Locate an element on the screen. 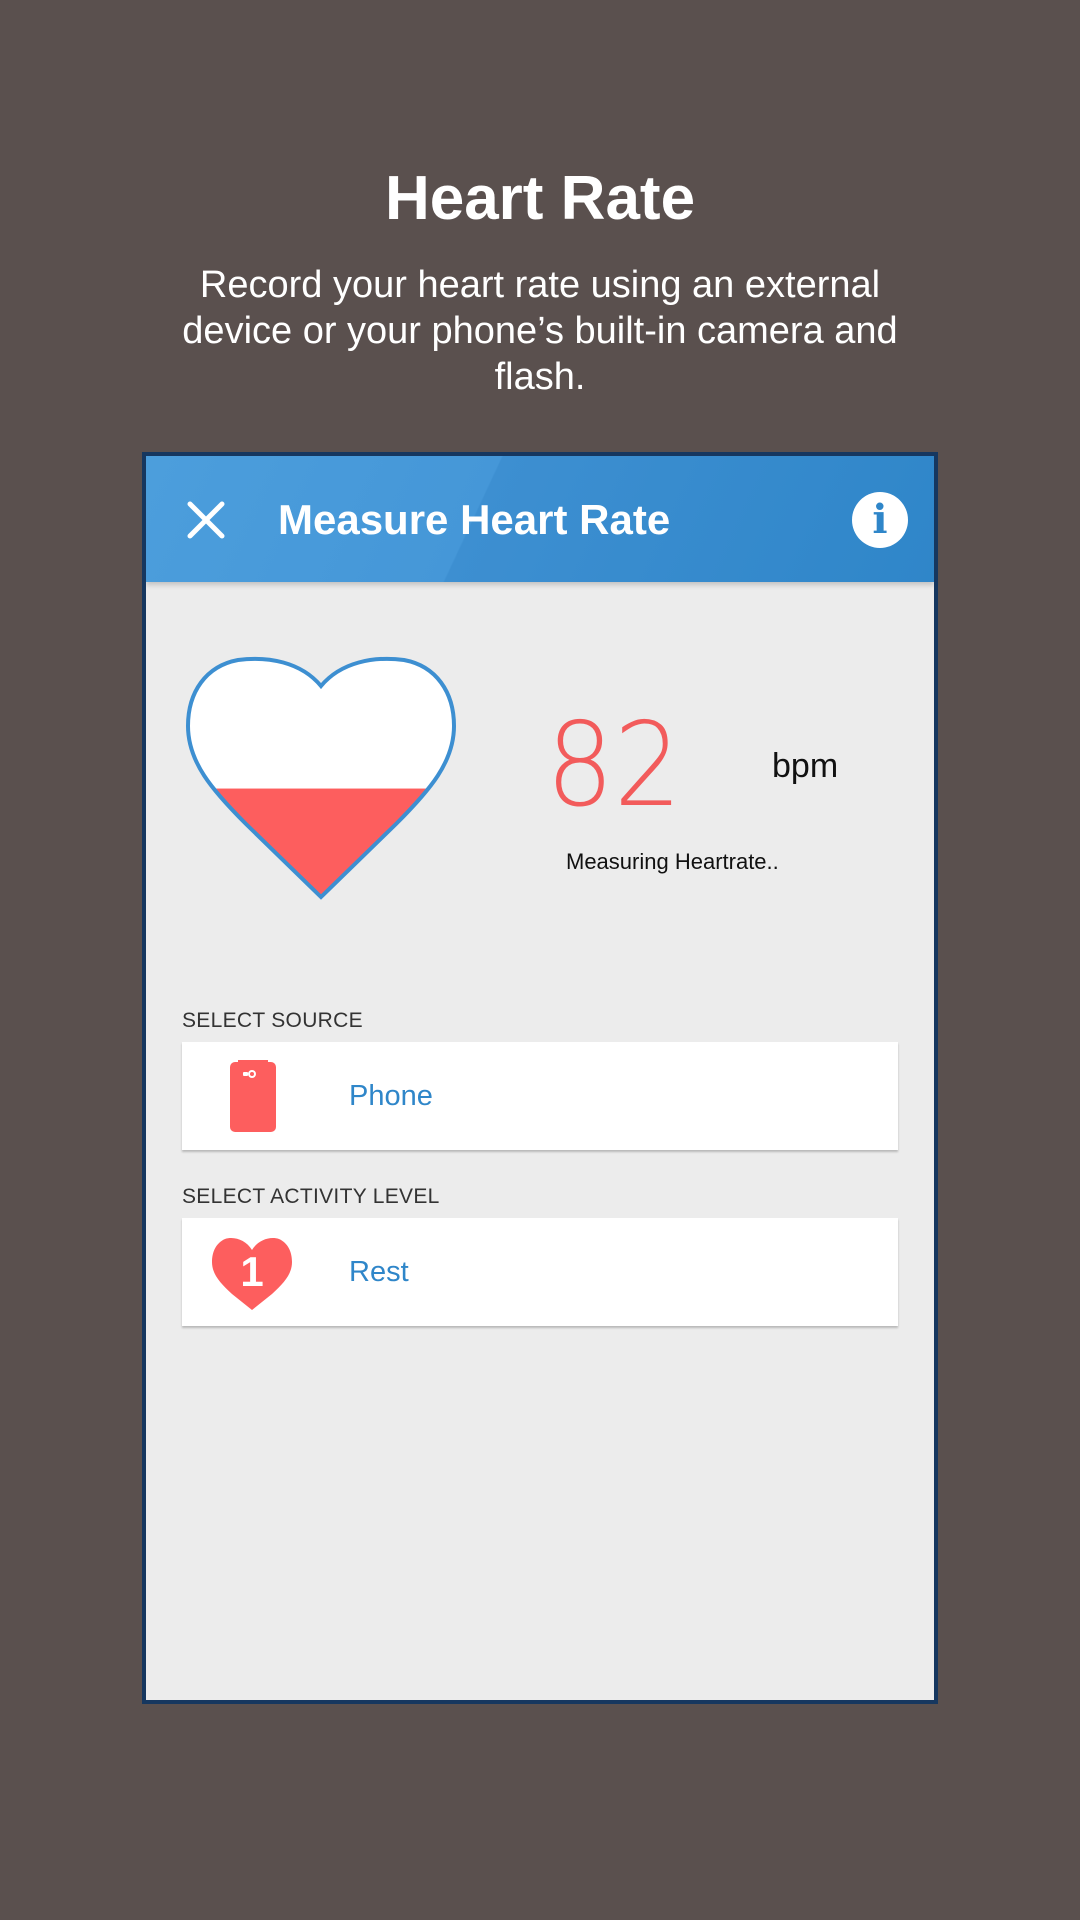 The width and height of the screenshot is (1080, 1920). heart-level-icon: 1 is located at coordinates (252, 1274).